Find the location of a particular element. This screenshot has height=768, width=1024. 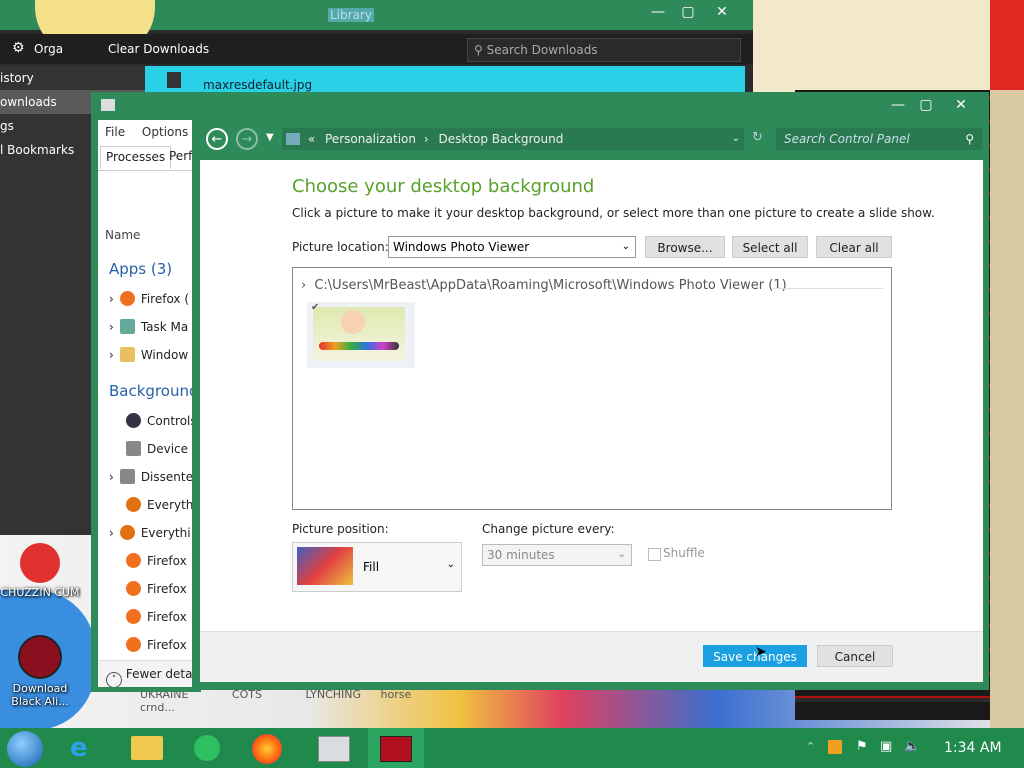

picture-location-value: Windows Photo Viewer is located at coordinates (461, 247).